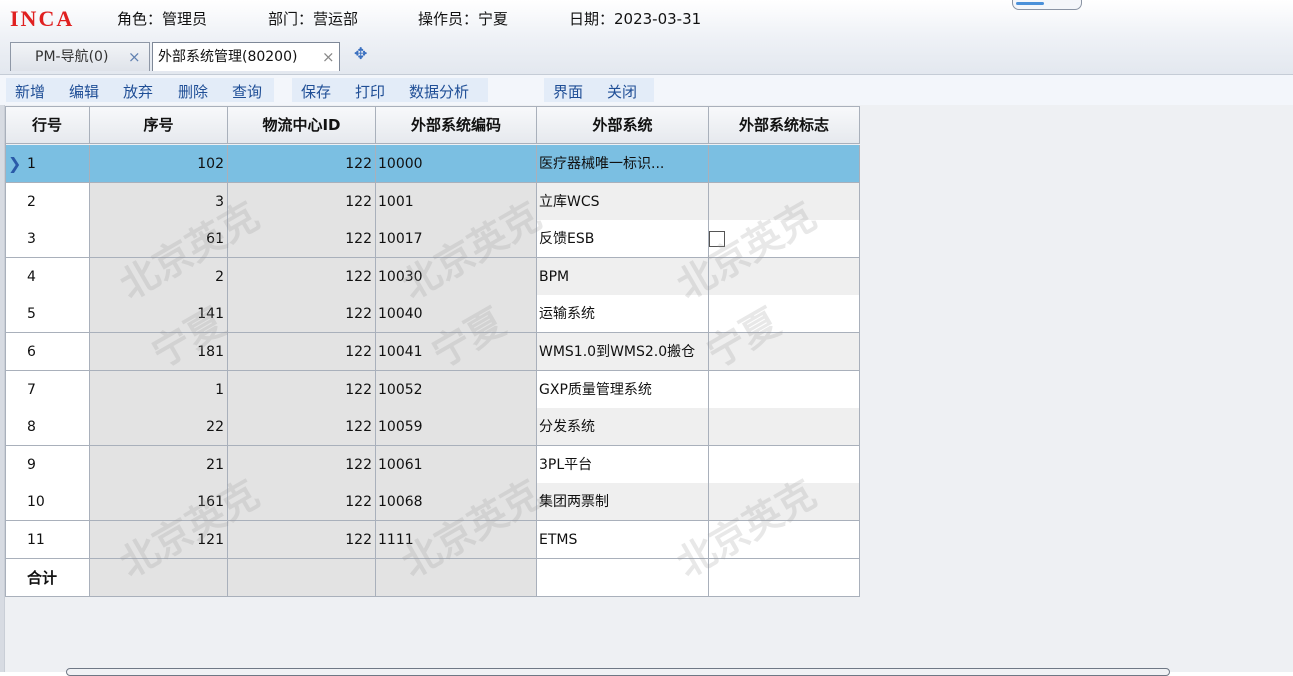 The width and height of the screenshot is (1293, 676). What do you see at coordinates (159, 427) in the screenshot?
I see `cell-seq: 22` at bounding box center [159, 427].